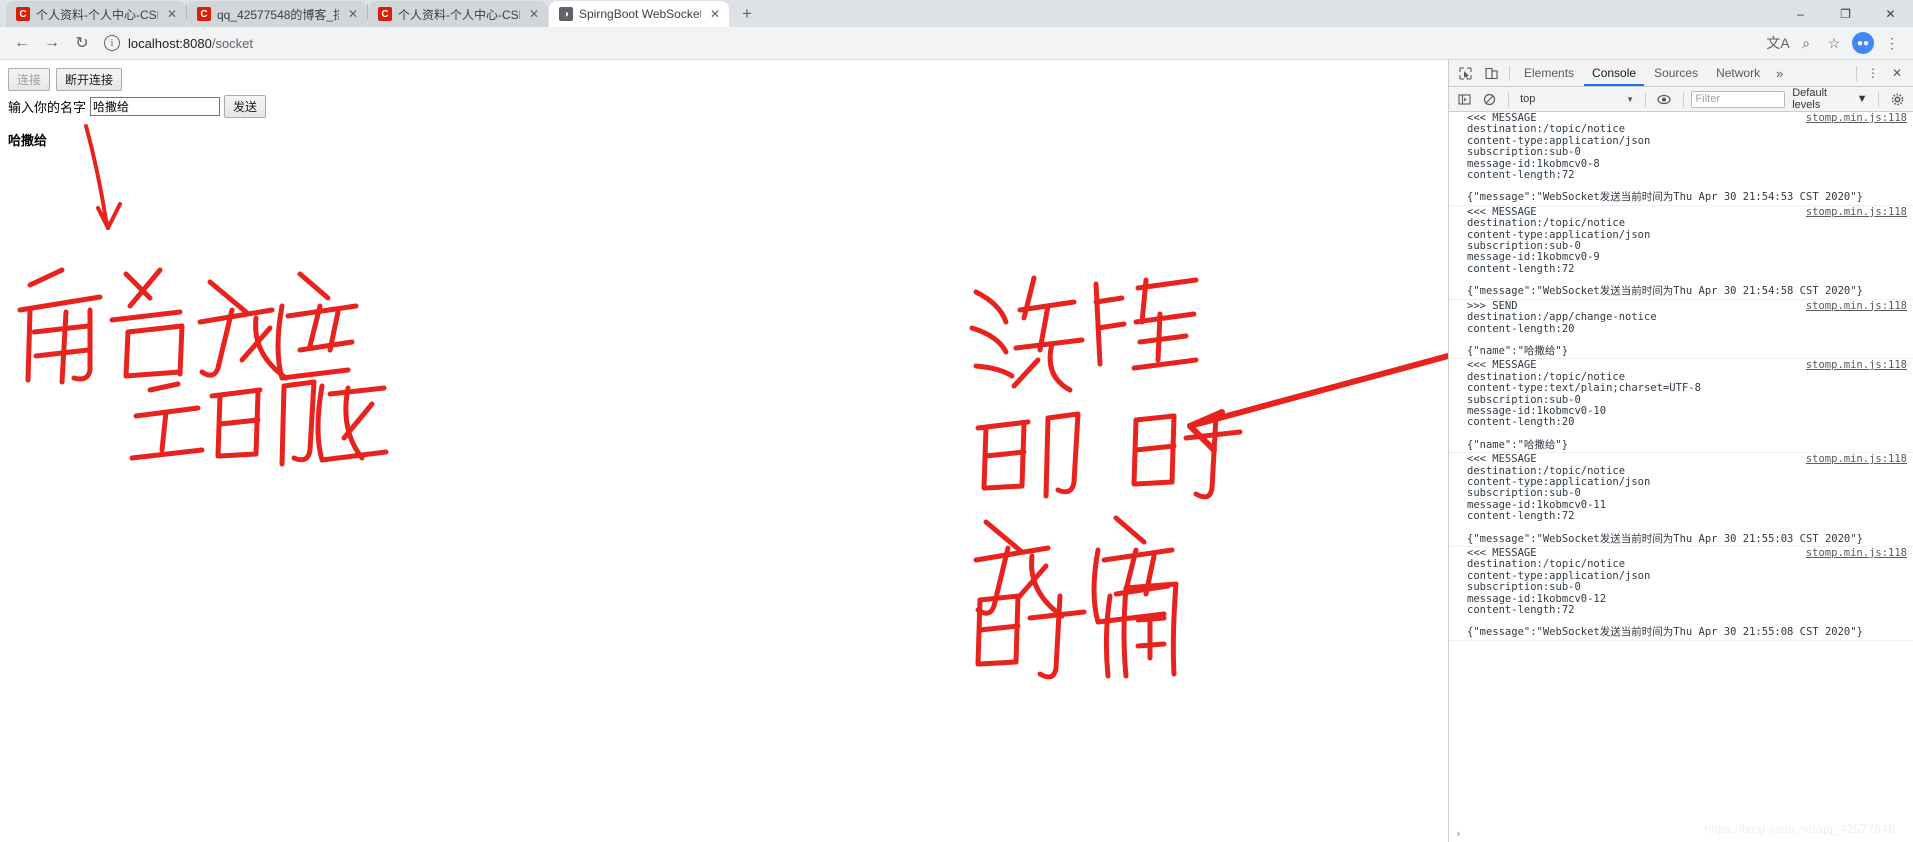 The image size is (1913, 842). What do you see at coordinates (1779, 73) in the screenshot?
I see `more-tabs-icon: »` at bounding box center [1779, 73].